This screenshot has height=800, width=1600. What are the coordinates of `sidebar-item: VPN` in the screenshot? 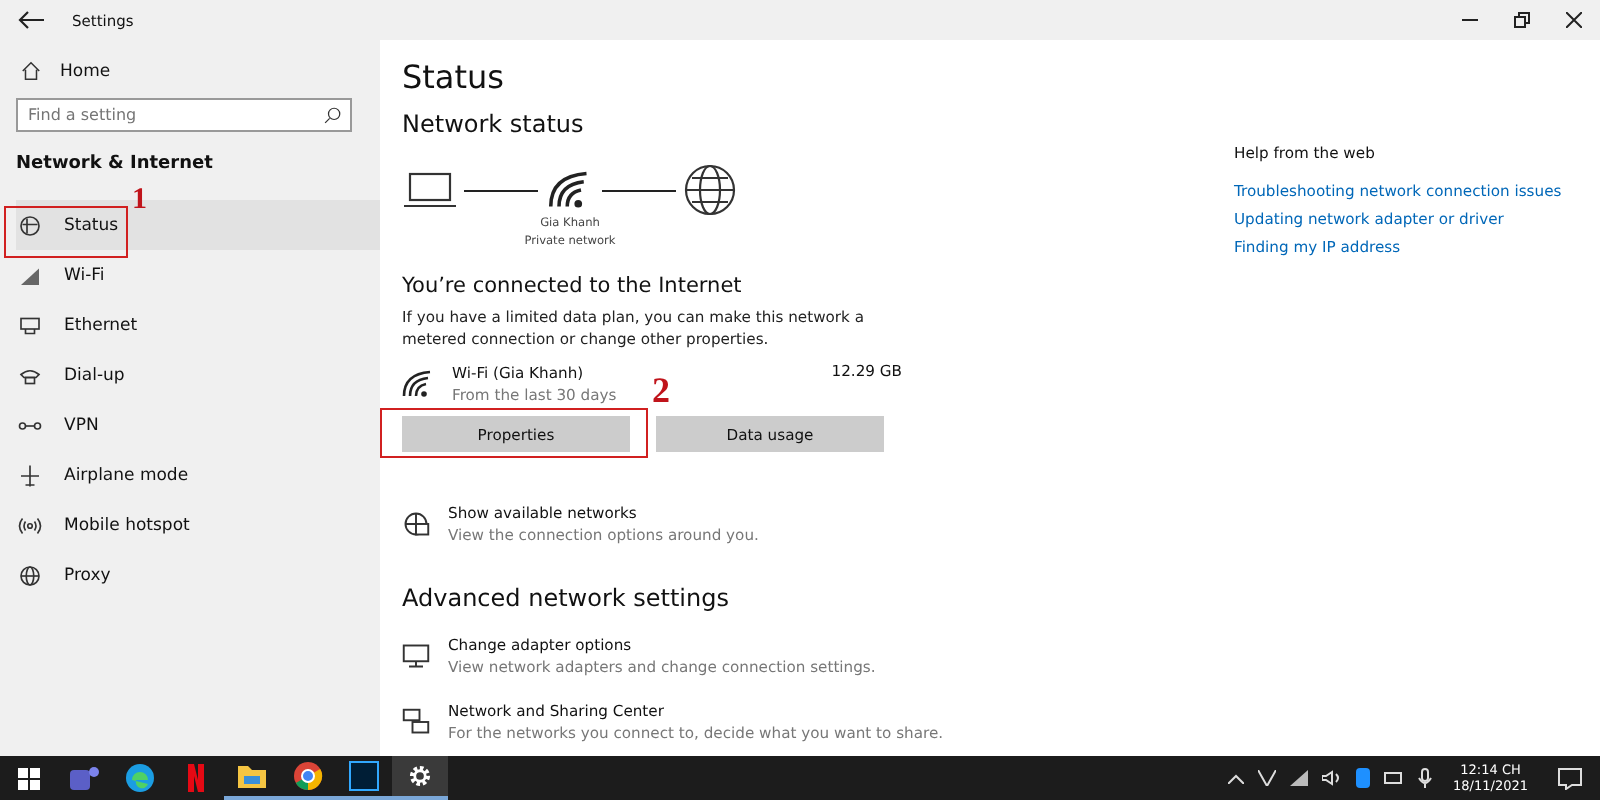 It's located at (198, 425).